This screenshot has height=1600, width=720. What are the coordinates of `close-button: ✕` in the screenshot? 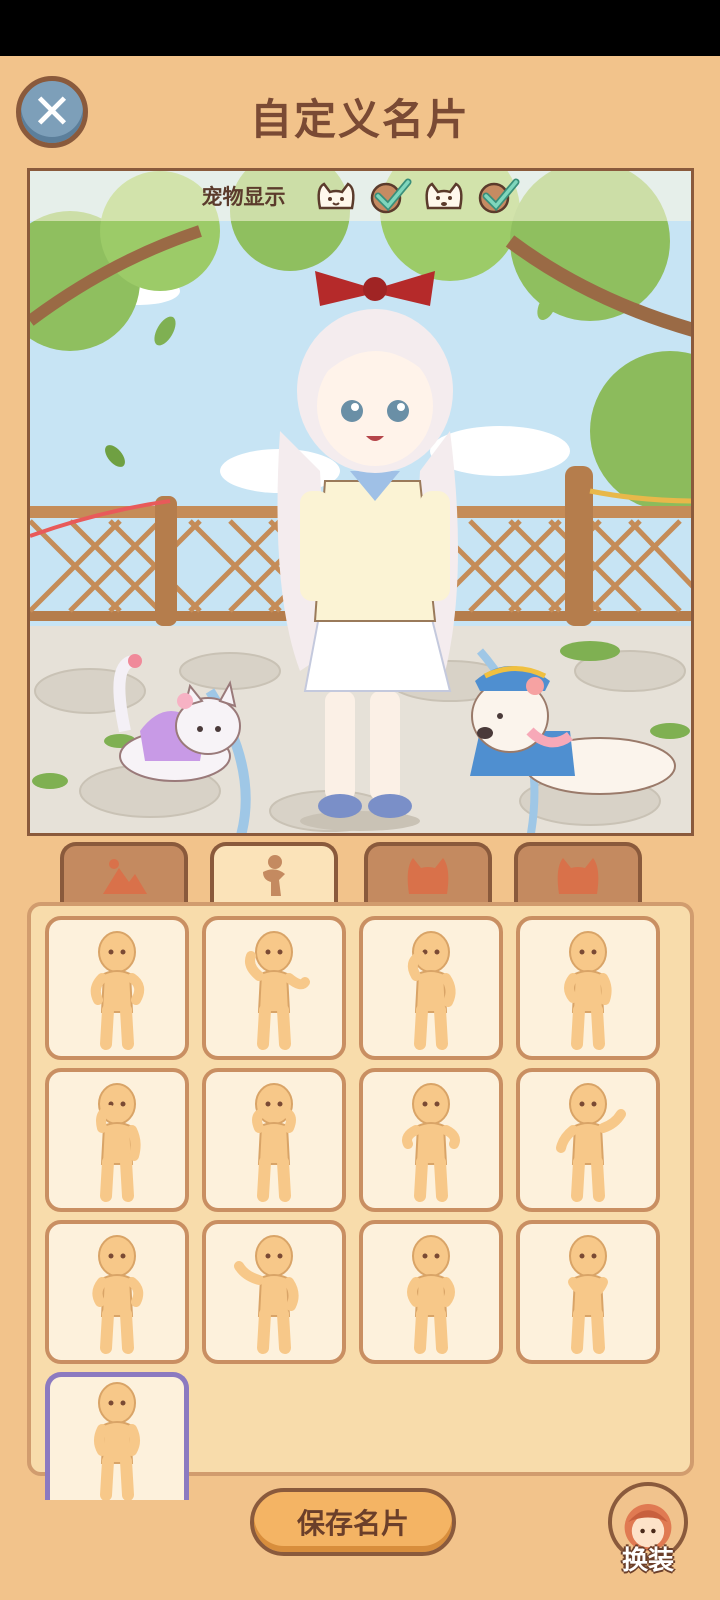 It's located at (52, 112).